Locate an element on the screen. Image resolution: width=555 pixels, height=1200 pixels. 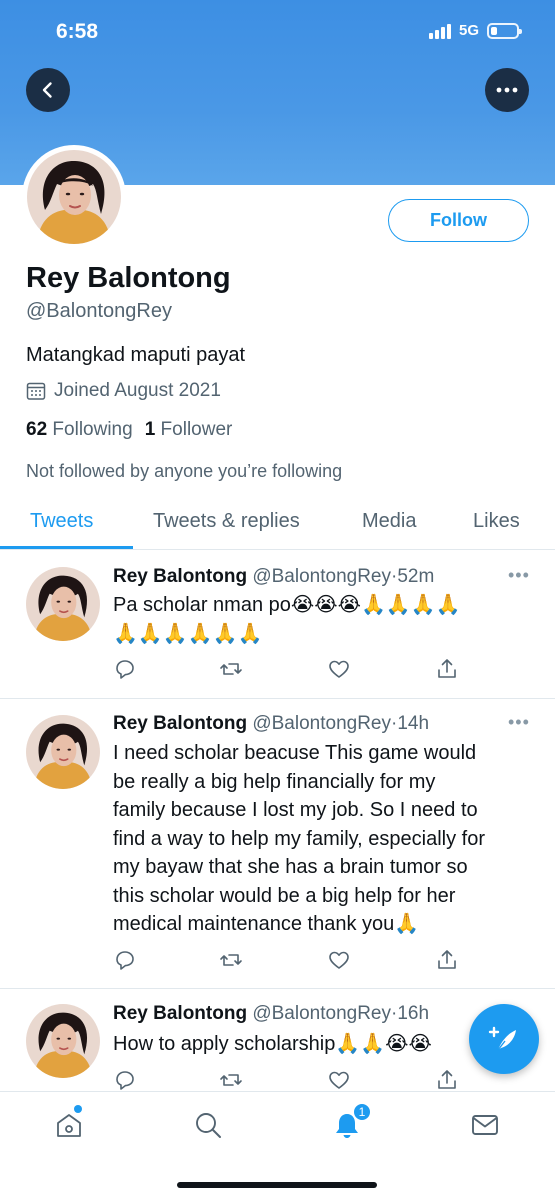
more-horizontal-icon is located at coordinates (507, 90).